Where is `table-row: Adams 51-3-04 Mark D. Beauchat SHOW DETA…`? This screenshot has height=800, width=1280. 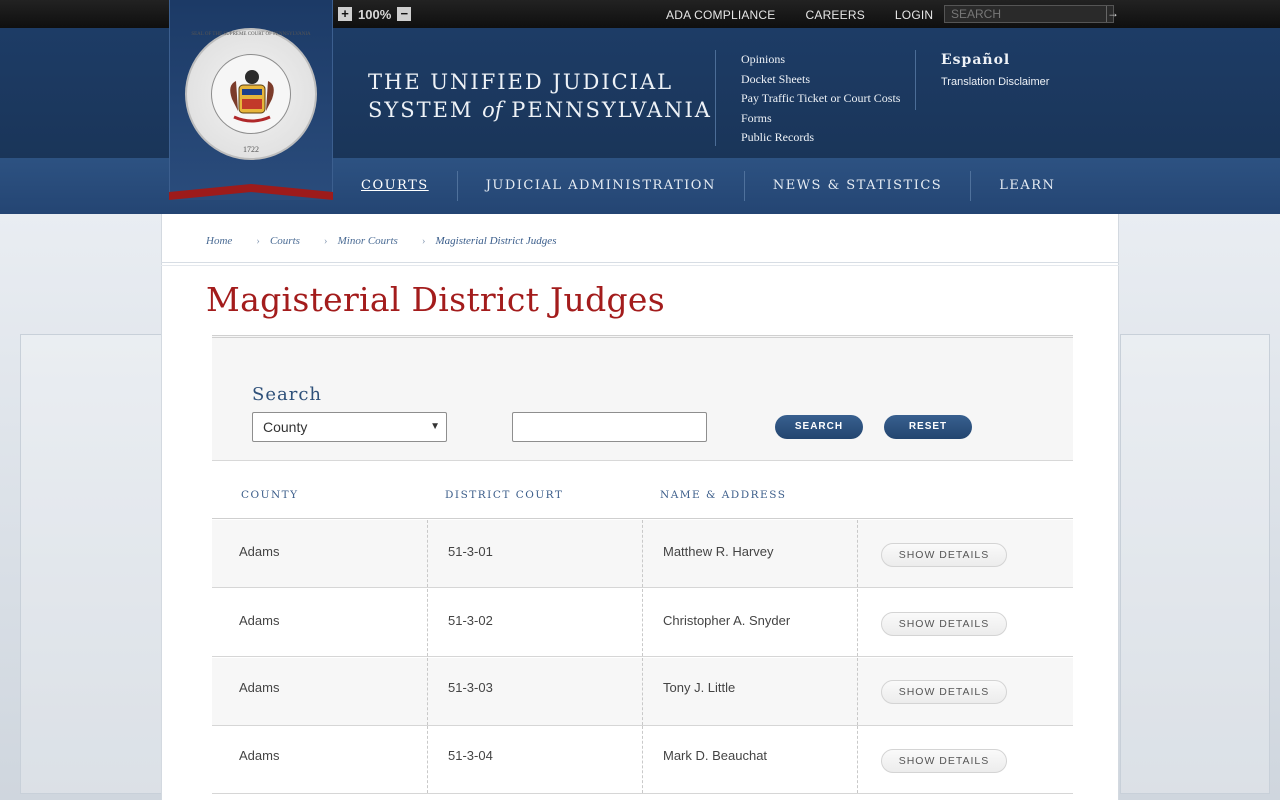
table-row: Adams 51-3-04 Mark D. Beauchat SHOW DETA… is located at coordinates (642, 760).